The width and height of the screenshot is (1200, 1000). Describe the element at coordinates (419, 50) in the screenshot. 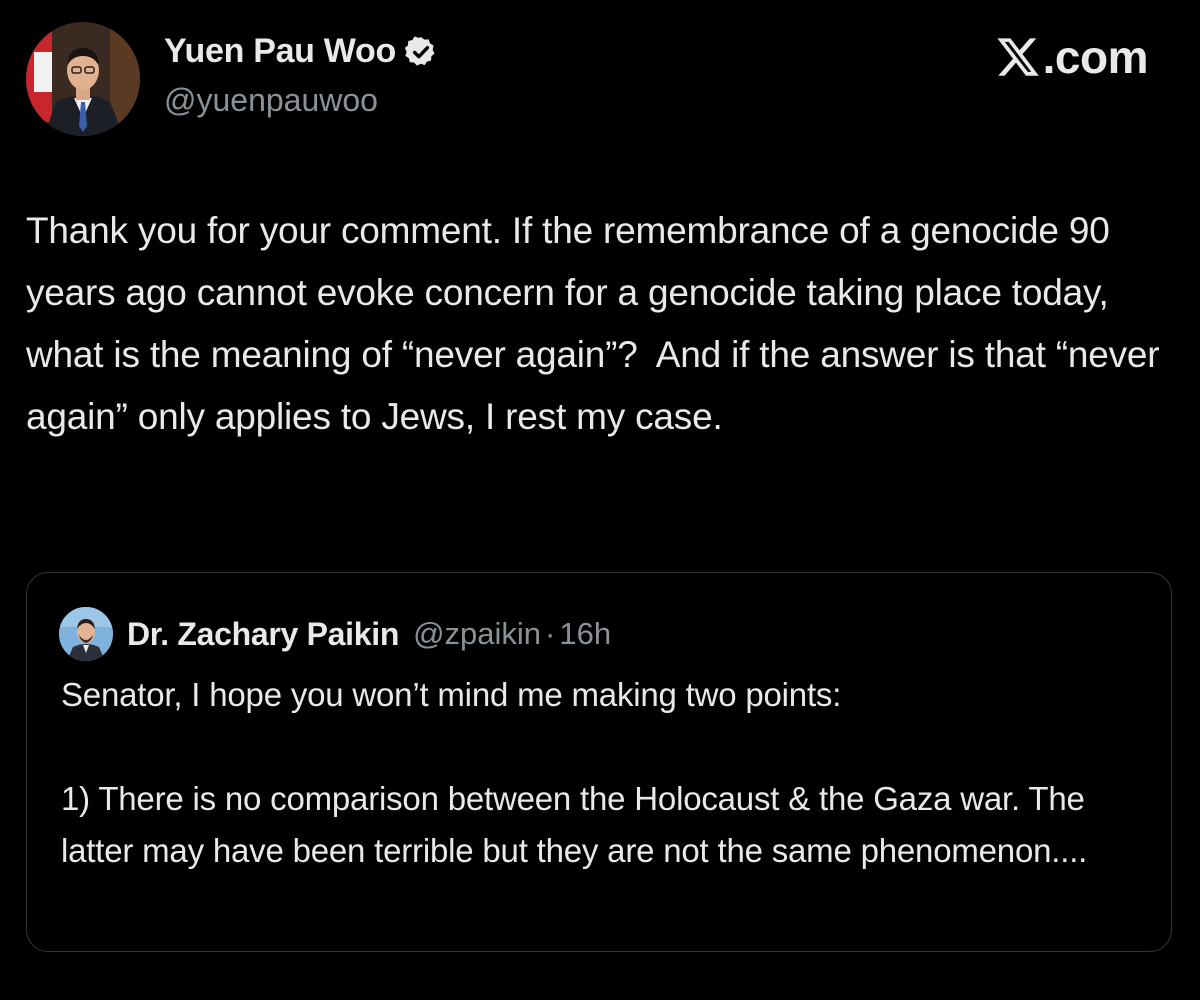

I see `verified-badge-icon` at that location.